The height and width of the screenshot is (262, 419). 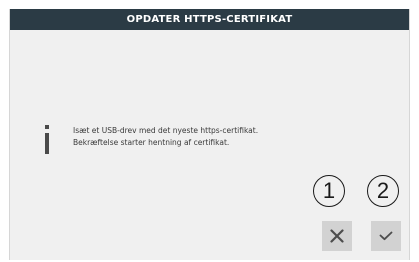 I want to click on cancel-button, so click(x=337, y=236).